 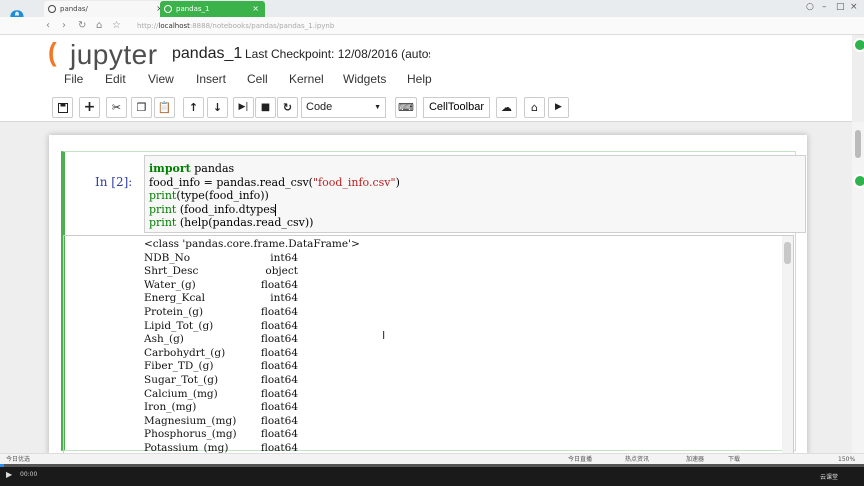 I want to click on dtype-row: Magnesium_(mg) float64, so click(x=252, y=422).